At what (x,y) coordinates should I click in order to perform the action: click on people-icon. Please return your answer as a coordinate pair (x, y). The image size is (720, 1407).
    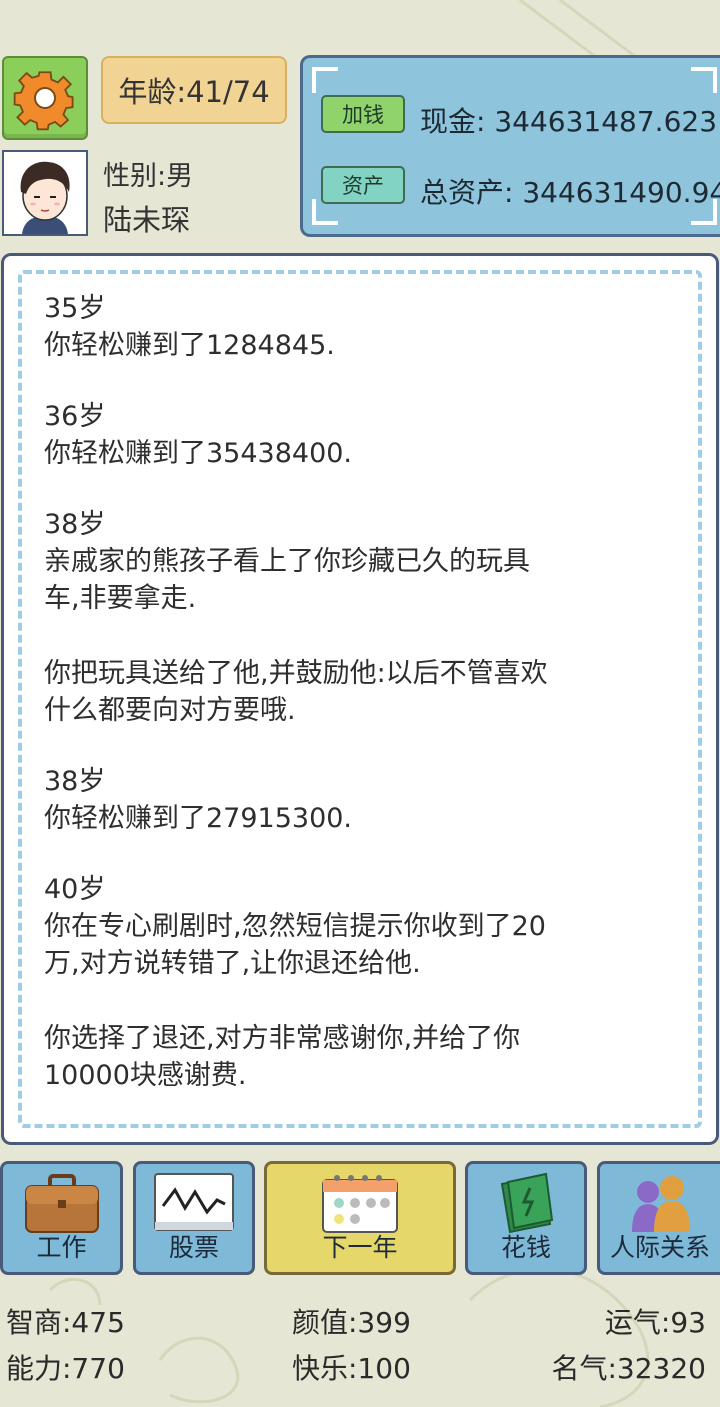
    Looking at the image, I should click on (661, 1204).